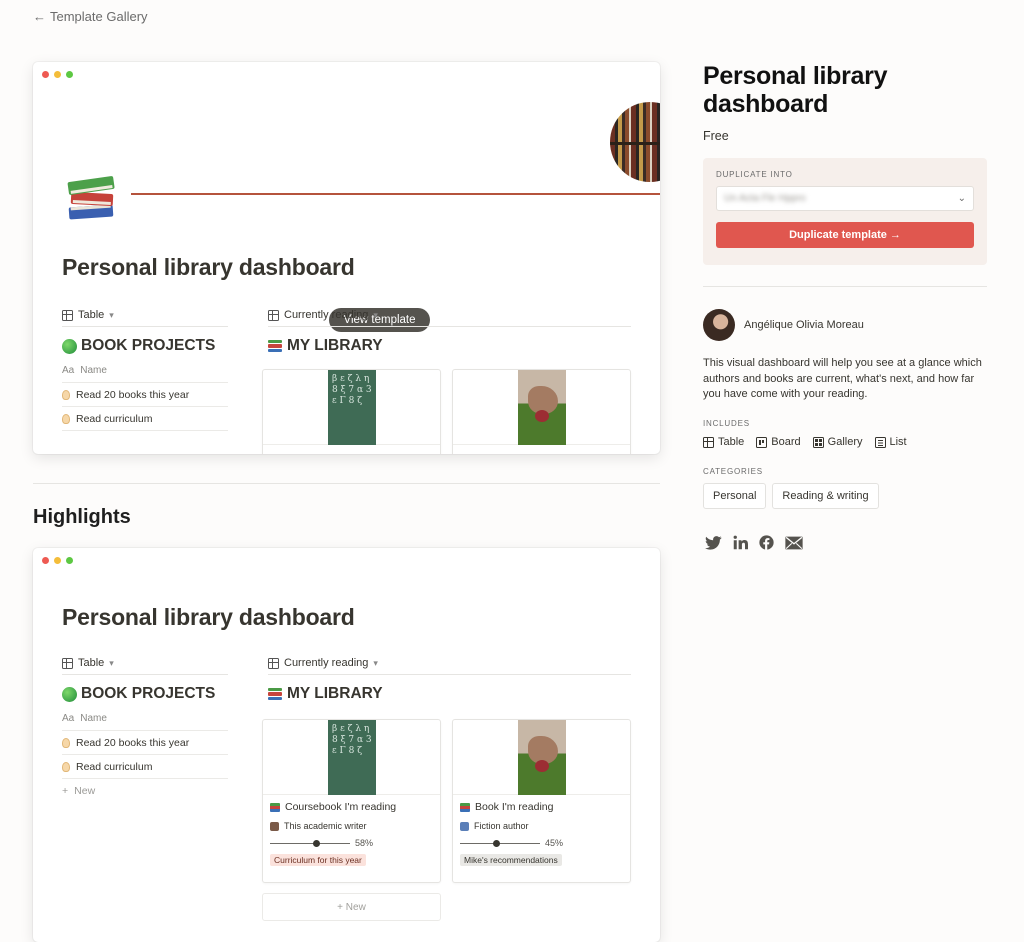  Describe the element at coordinates (318, 860) in the screenshot. I see `card-tag: Curriculum for this year` at that location.